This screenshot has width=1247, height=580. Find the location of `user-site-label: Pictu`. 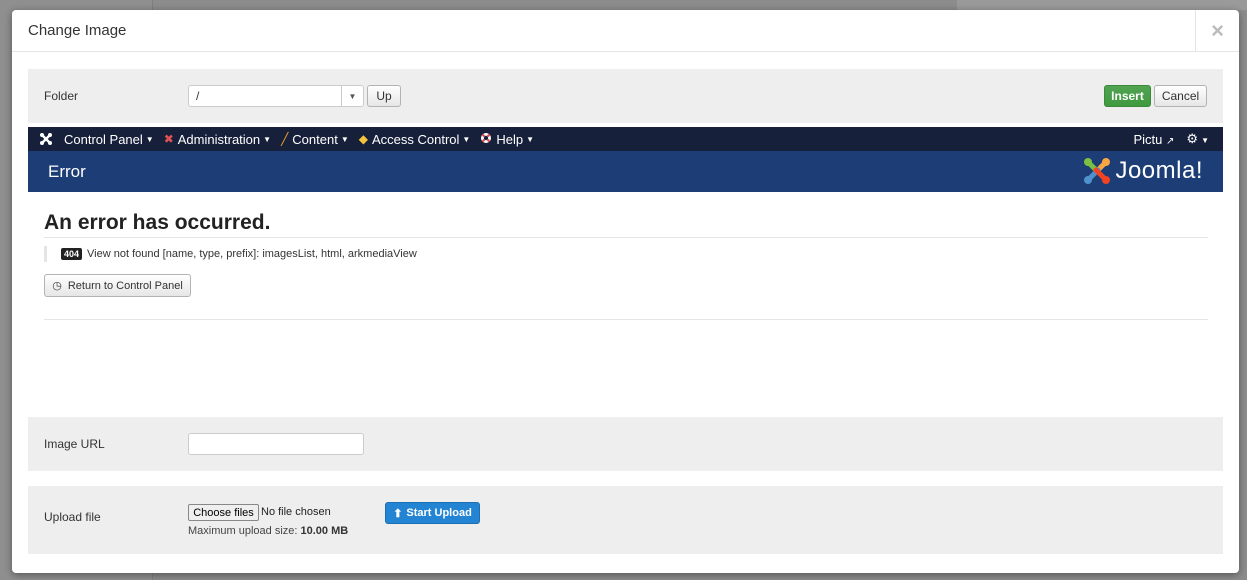

user-site-label: Pictu is located at coordinates (1148, 139).